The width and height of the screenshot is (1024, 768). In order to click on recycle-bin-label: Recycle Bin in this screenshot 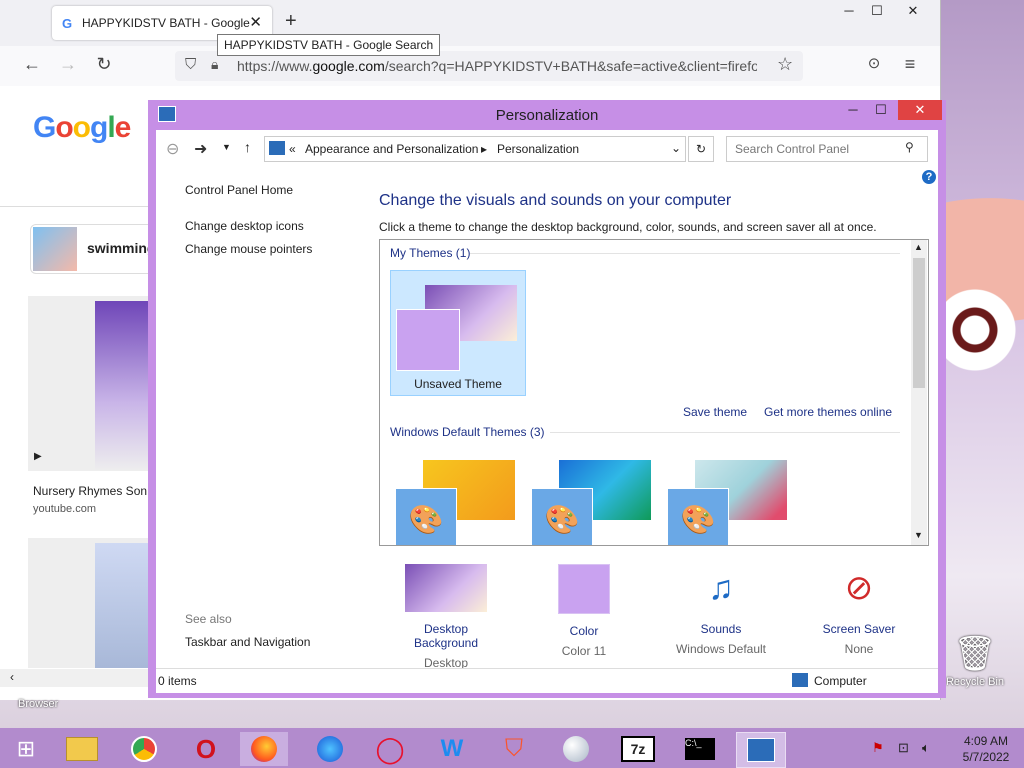, I will do `click(975, 682)`.